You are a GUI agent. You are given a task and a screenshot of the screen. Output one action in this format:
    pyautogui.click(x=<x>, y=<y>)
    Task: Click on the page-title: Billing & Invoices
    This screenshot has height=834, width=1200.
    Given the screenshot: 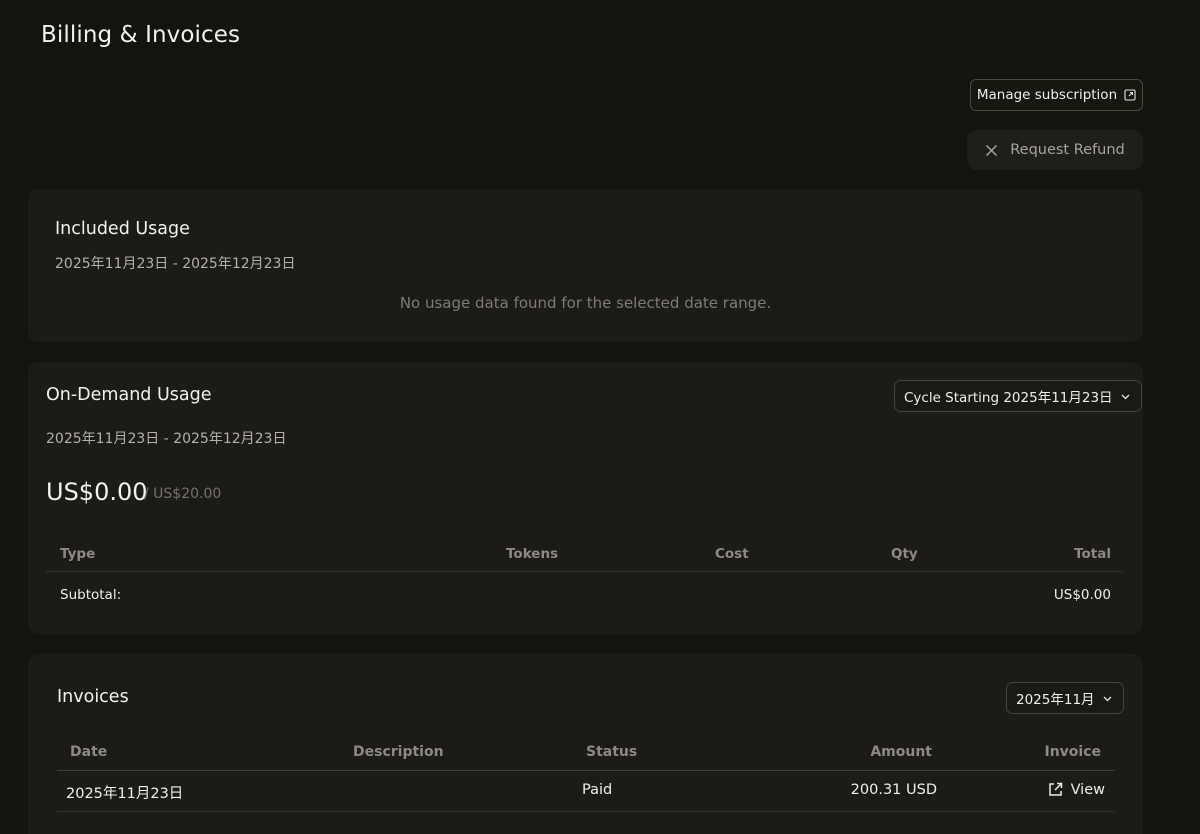 What is the action you would take?
    pyautogui.click(x=141, y=35)
    